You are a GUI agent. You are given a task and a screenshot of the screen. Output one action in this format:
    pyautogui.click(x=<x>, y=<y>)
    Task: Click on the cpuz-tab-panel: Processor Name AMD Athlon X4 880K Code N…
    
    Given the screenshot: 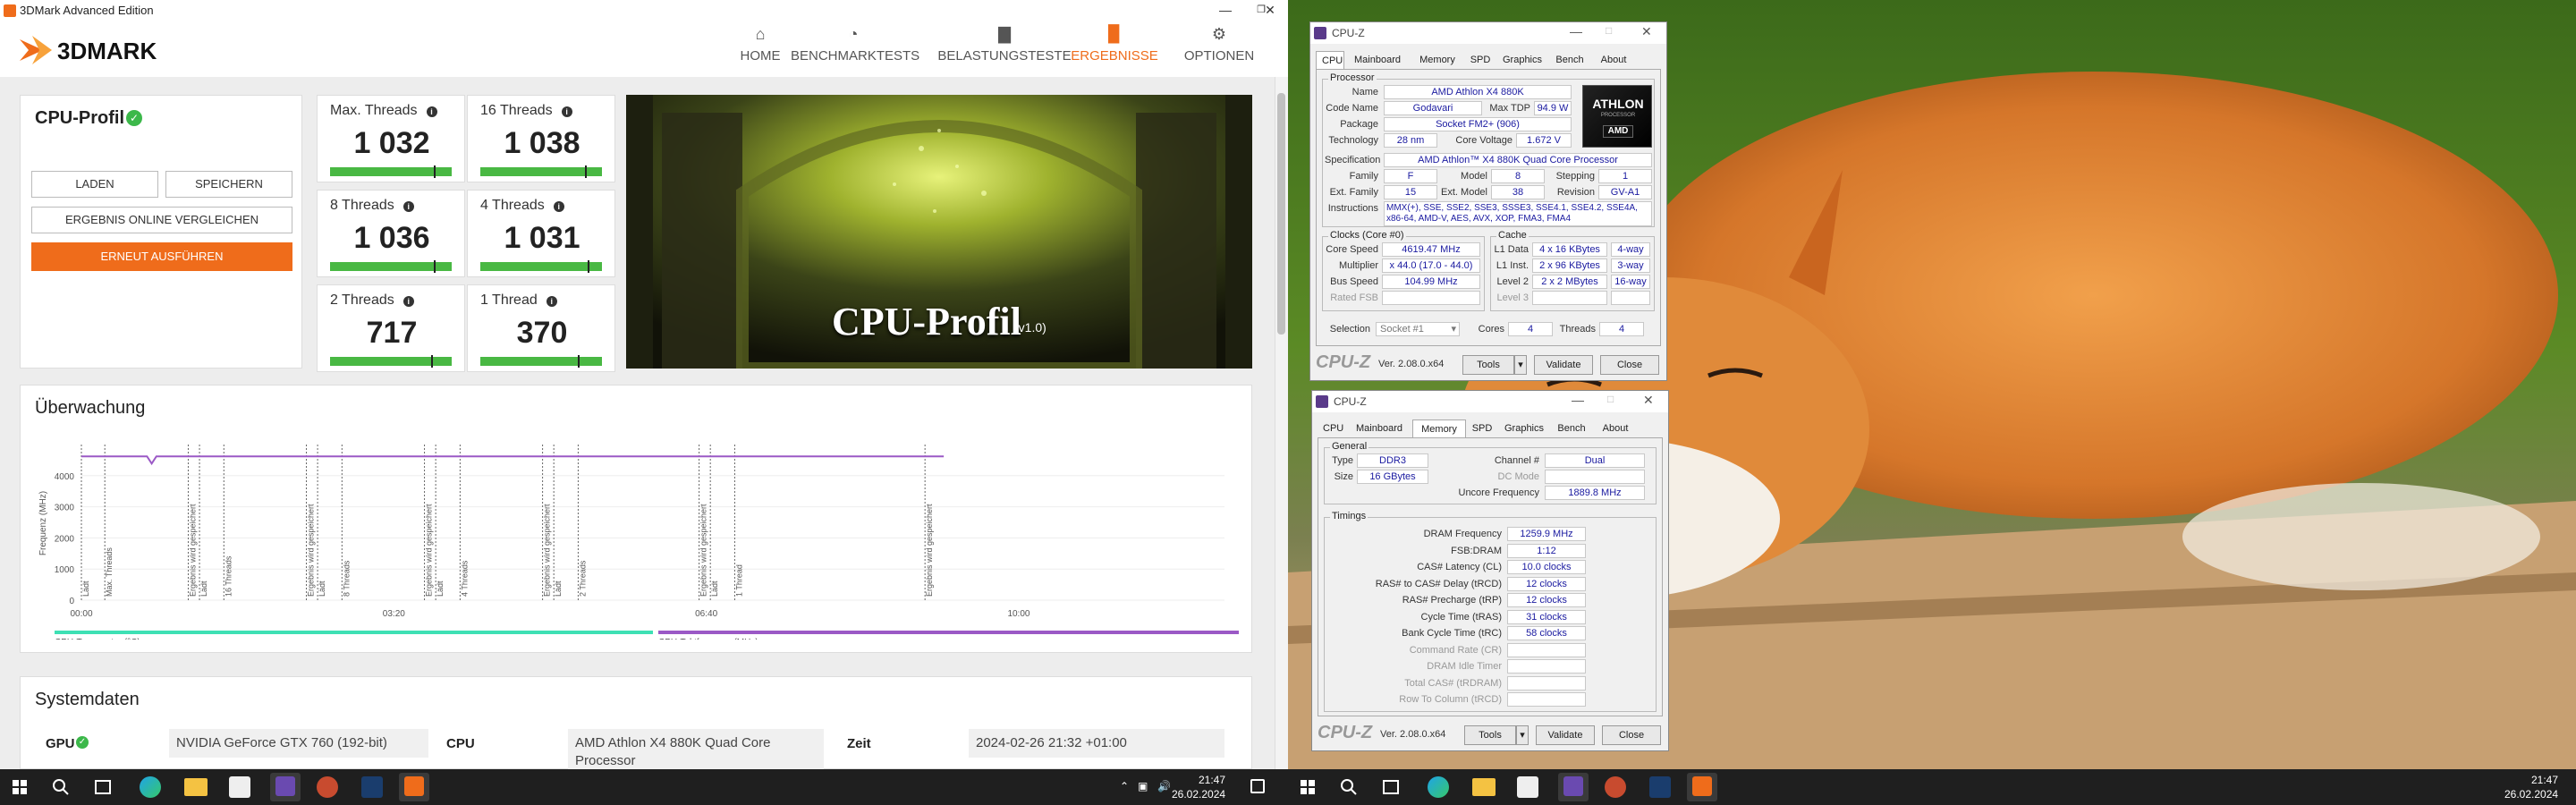 What is the action you would take?
    pyautogui.click(x=1488, y=207)
    